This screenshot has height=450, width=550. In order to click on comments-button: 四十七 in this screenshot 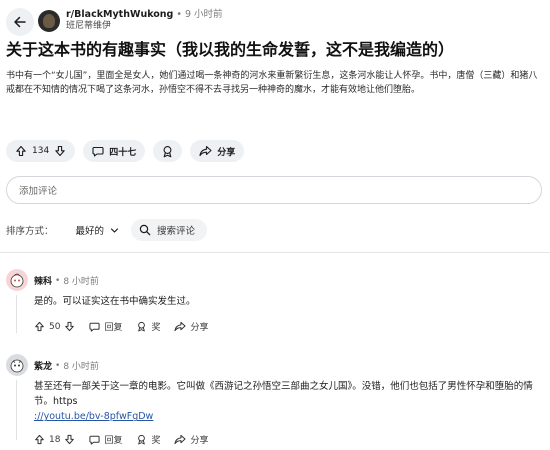, I will do `click(114, 151)`.